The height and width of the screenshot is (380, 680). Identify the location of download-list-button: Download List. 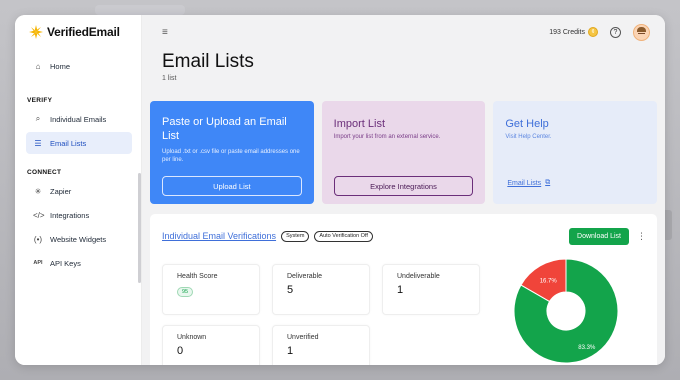
(599, 236).